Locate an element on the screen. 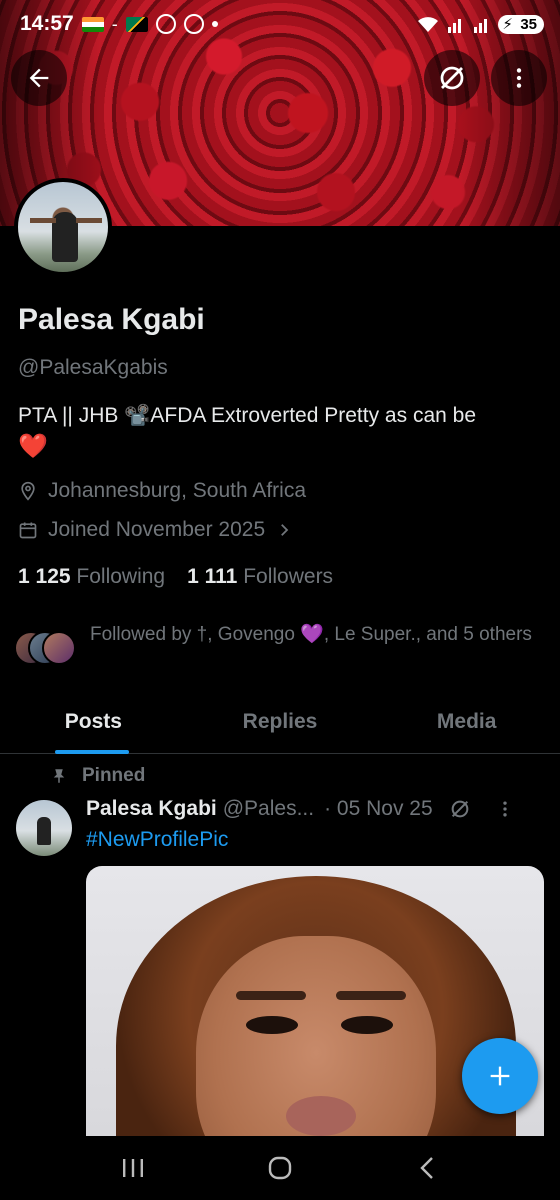 The width and height of the screenshot is (560, 1200). pinned-indicator: Pinned is located at coordinates (97, 776).